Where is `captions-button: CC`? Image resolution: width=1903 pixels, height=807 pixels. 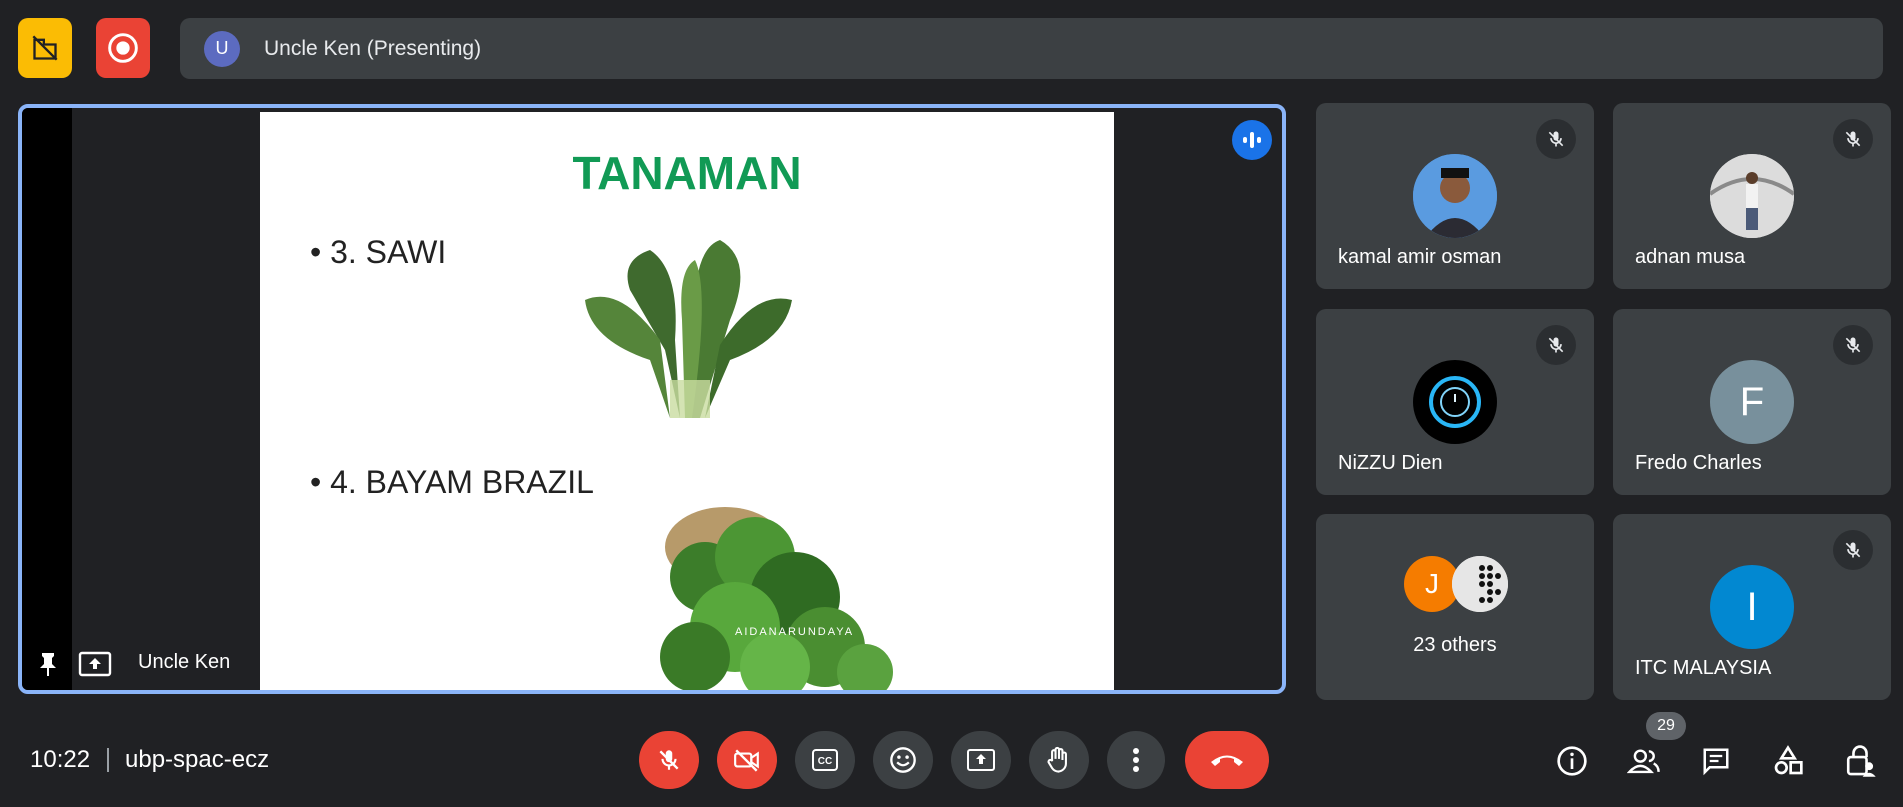
captions-button: CC is located at coordinates (825, 760).